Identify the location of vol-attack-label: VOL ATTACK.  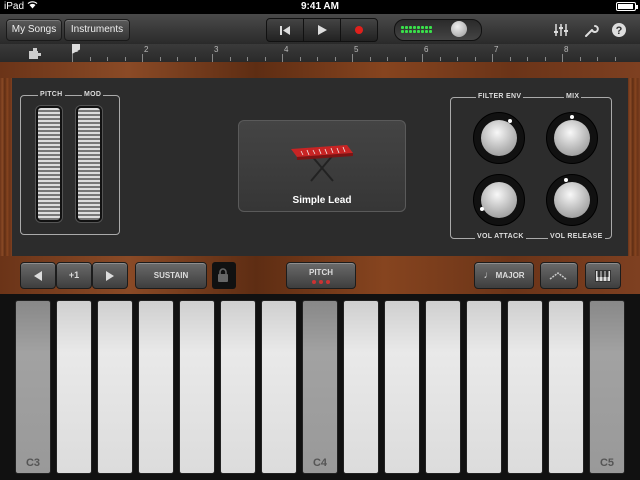
(500, 236).